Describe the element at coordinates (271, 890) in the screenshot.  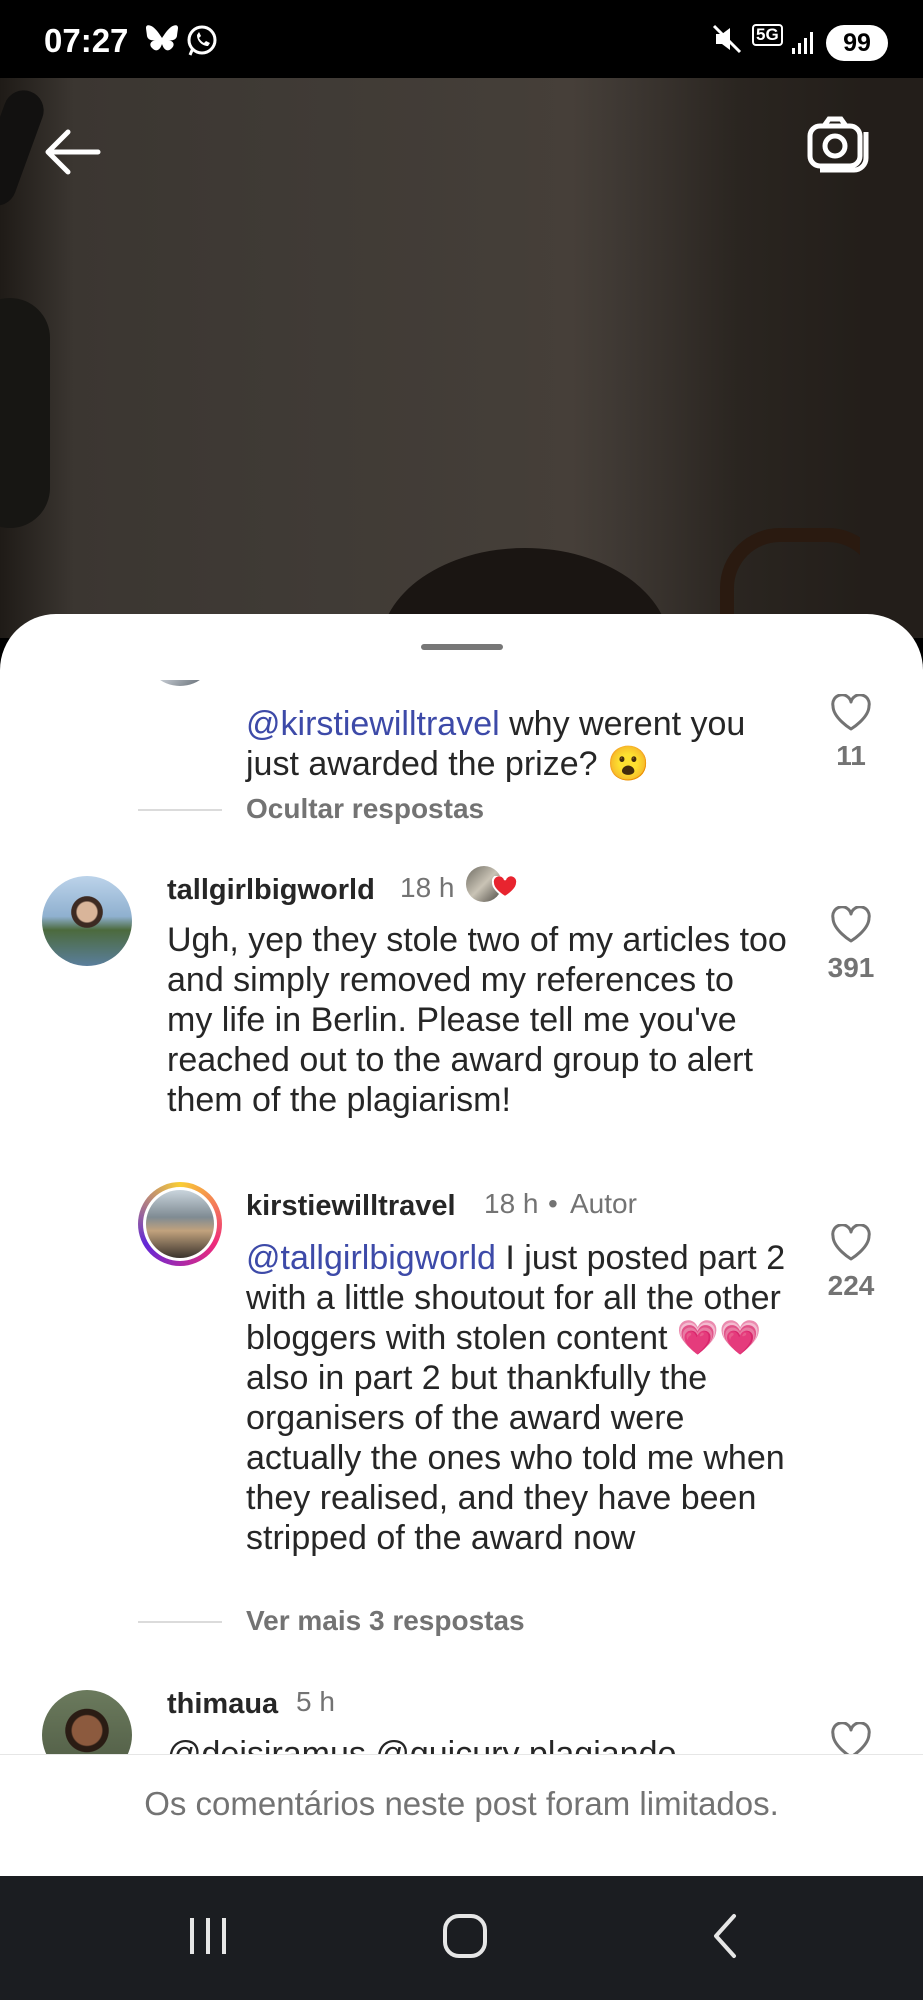
I see `comment-username: tallgirlbigworld` at that location.